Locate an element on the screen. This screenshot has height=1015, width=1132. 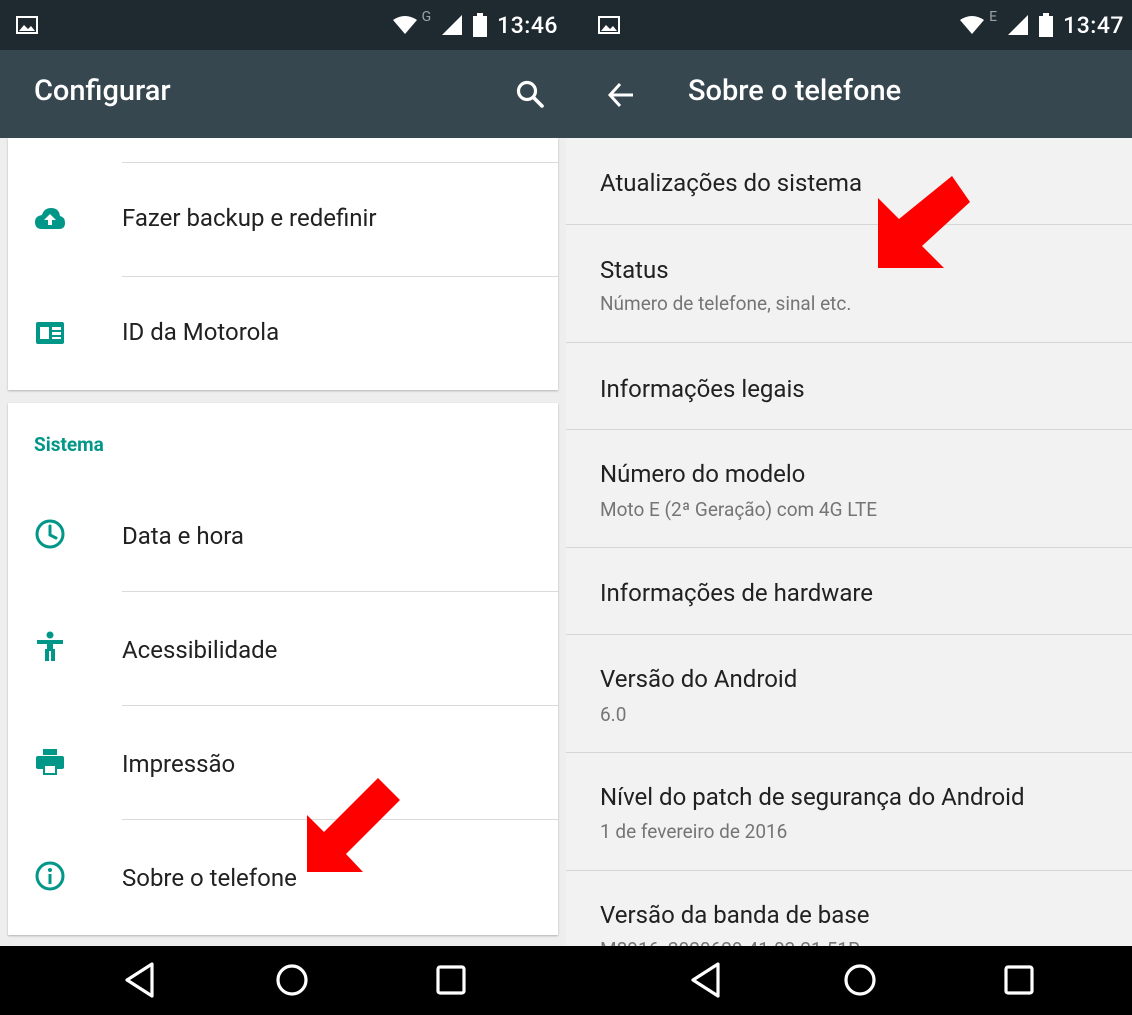
search-icon is located at coordinates (530, 94).